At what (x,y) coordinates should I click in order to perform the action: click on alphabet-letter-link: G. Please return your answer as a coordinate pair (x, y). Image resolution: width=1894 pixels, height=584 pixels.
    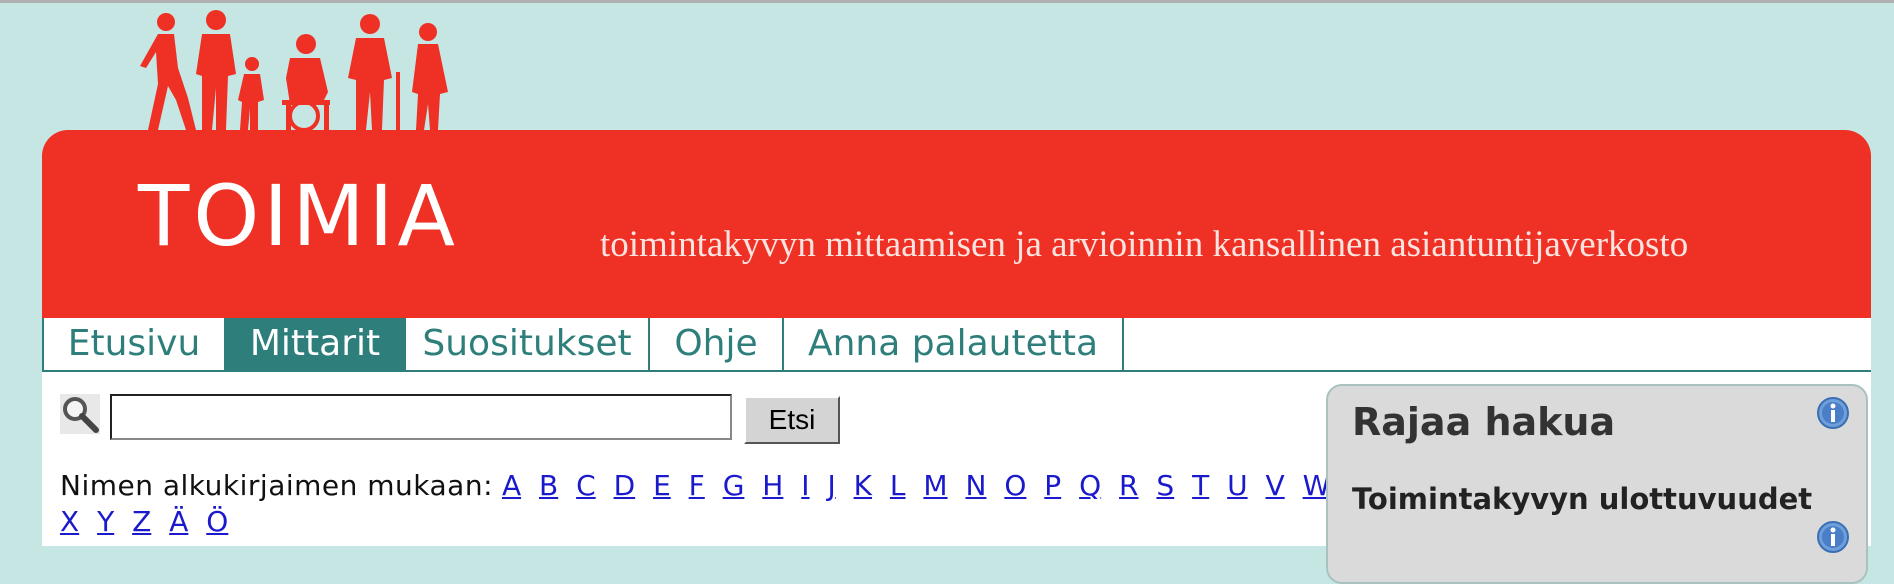
    Looking at the image, I should click on (734, 485).